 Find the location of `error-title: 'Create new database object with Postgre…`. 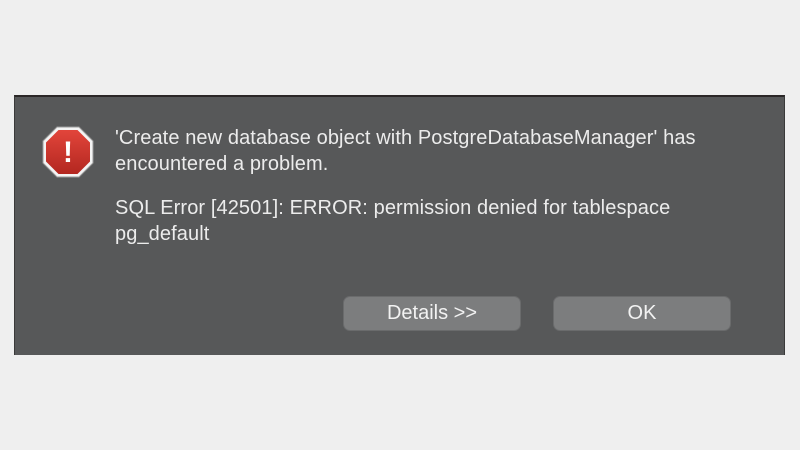

error-title: 'Create new database object with Postgre… is located at coordinates (405, 151).